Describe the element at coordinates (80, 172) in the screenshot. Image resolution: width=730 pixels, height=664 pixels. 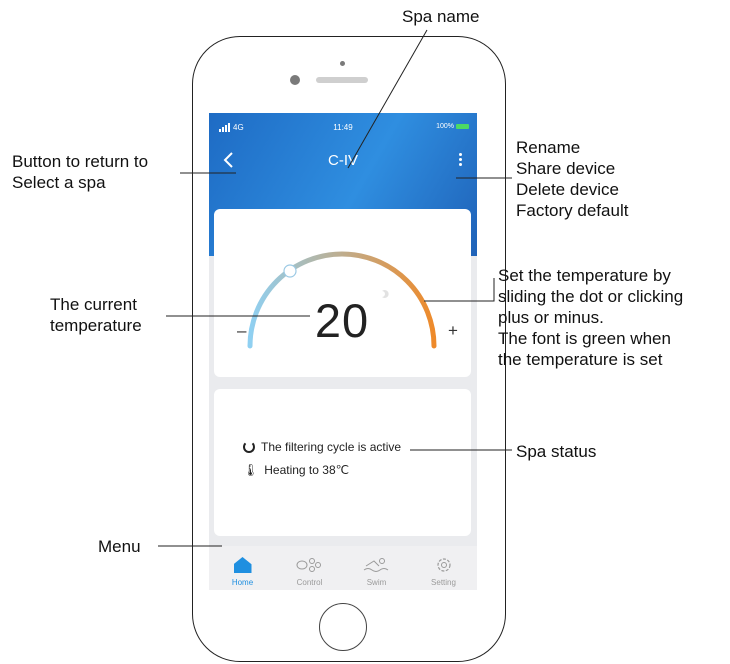
I see `label-back-button: Button to return to Select a spa` at that location.